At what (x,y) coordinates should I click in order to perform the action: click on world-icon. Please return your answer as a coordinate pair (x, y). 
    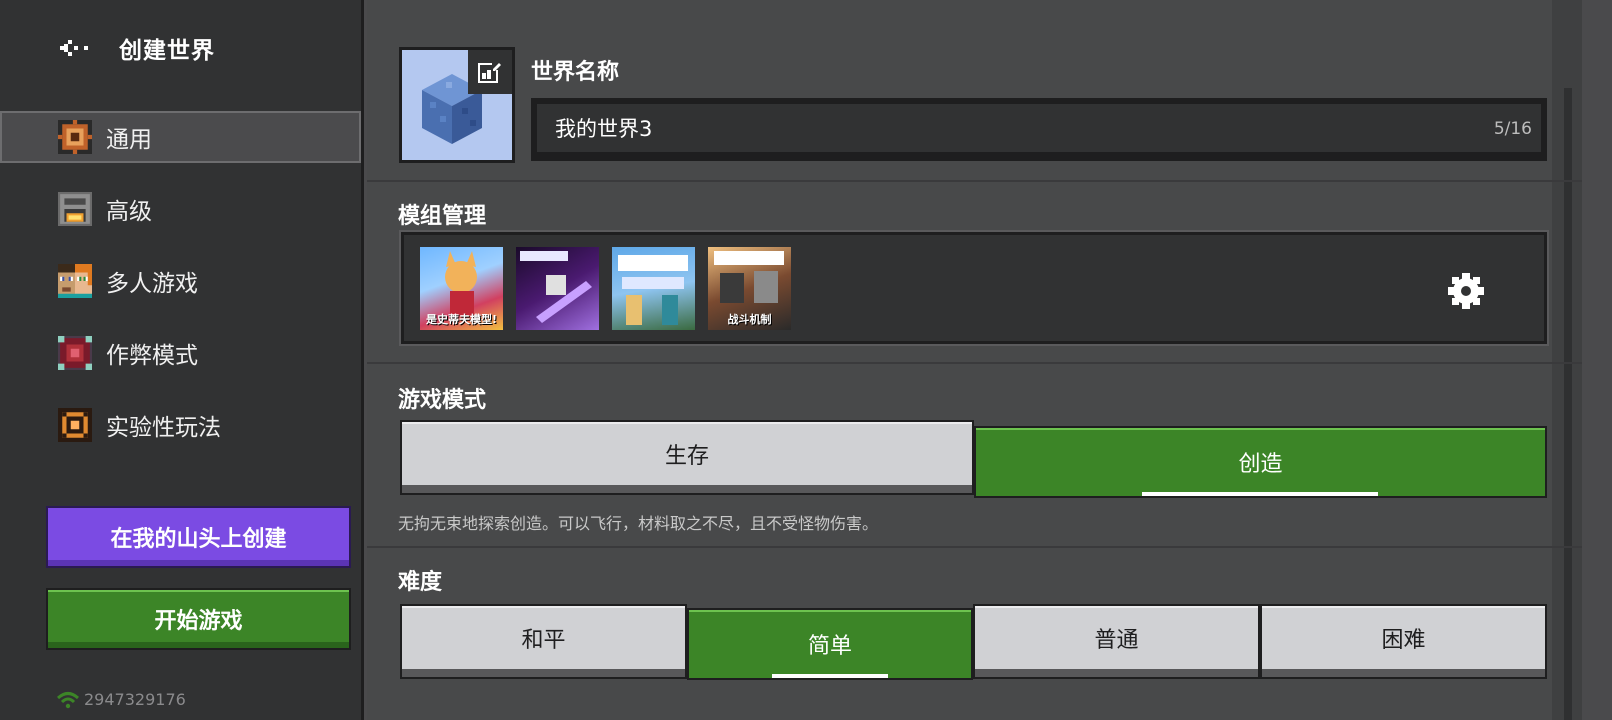
    Looking at the image, I should click on (457, 105).